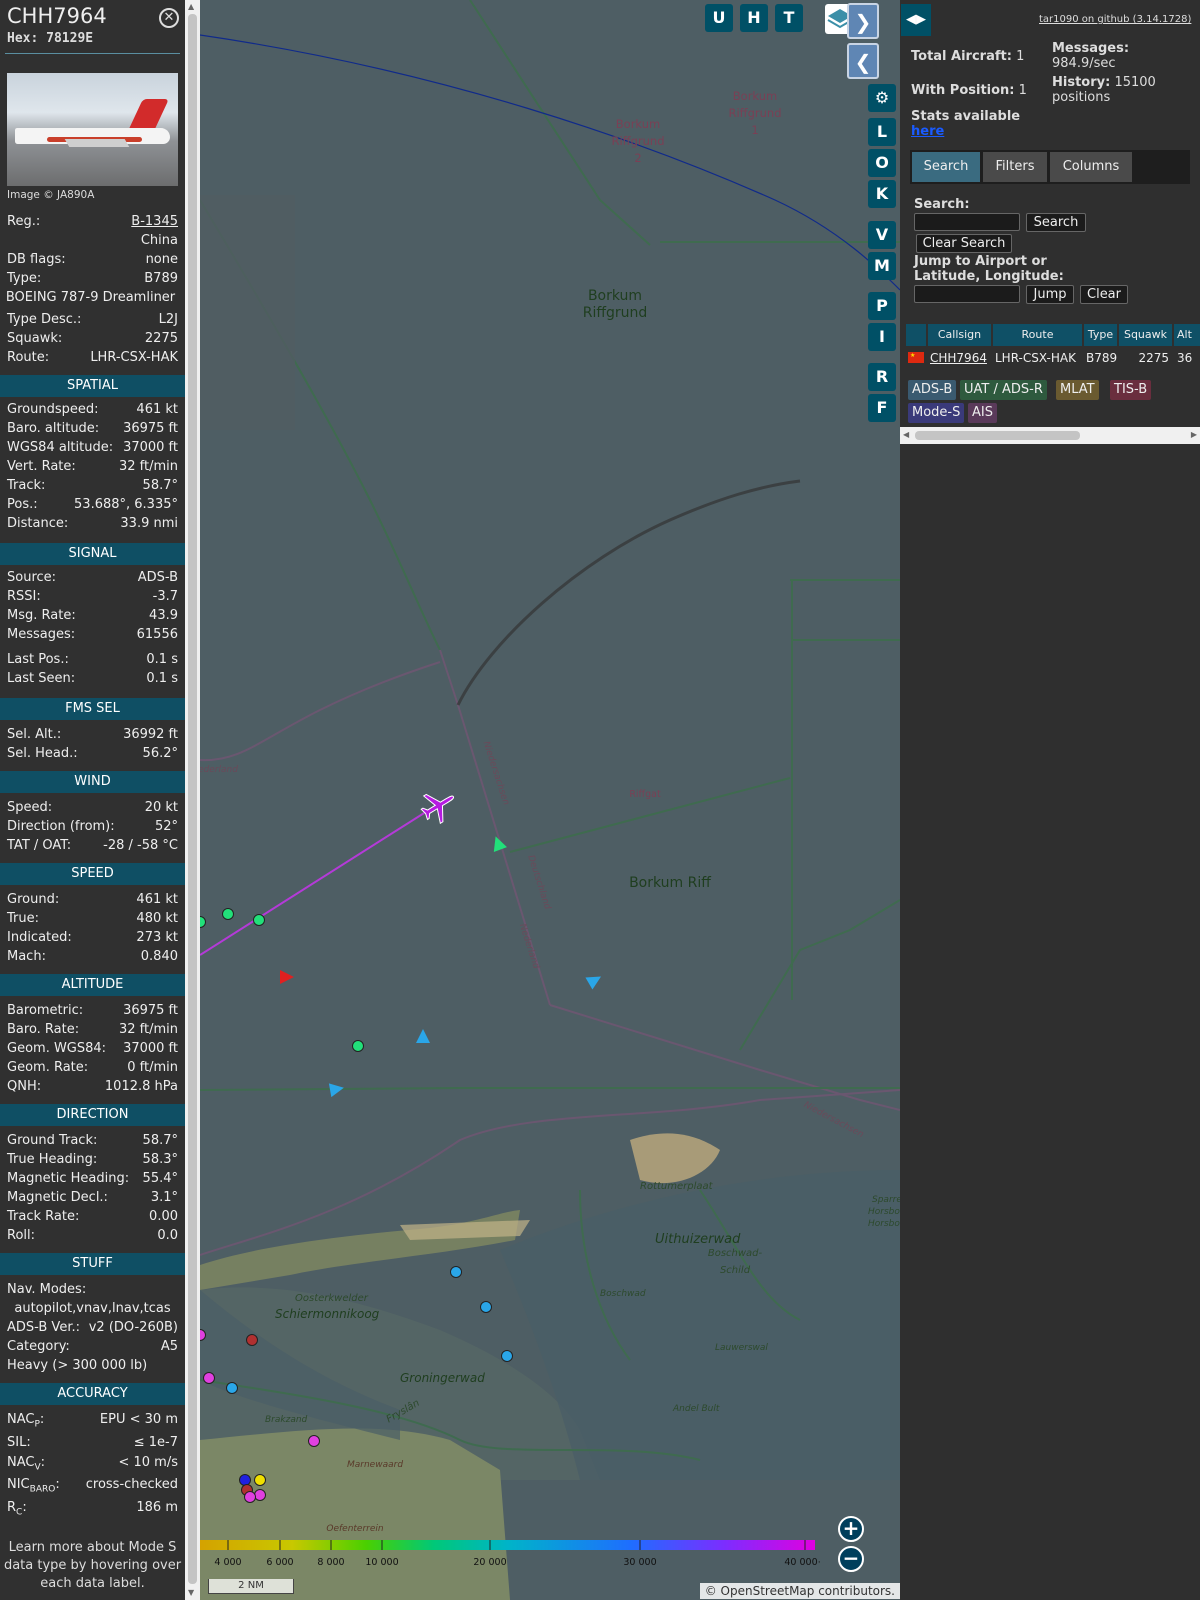 This screenshot has width=1200, height=1600. What do you see at coordinates (438, 806) in the screenshot?
I see `selected-aircraft-icon` at bounding box center [438, 806].